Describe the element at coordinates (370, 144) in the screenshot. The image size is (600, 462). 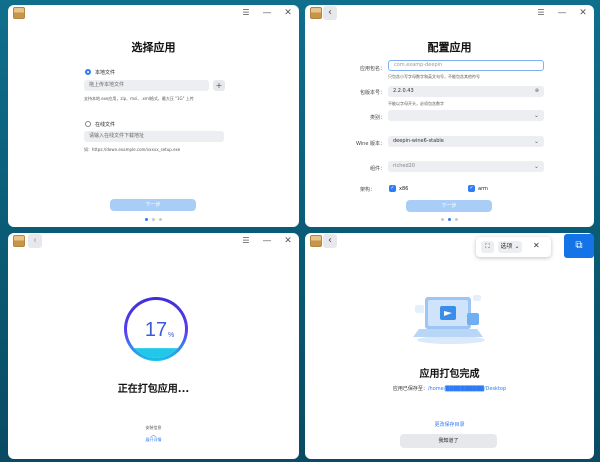
I see `wine-version-label: Wine 版本：` at that location.